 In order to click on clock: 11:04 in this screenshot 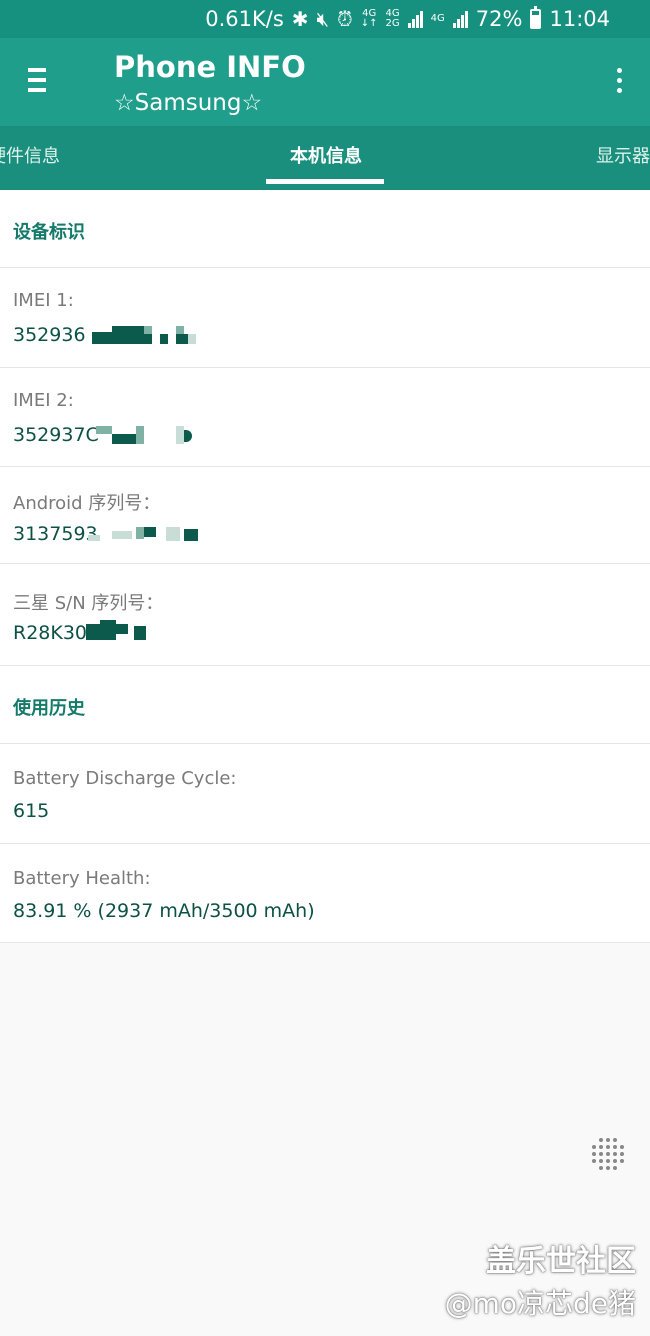, I will do `click(579, 19)`.